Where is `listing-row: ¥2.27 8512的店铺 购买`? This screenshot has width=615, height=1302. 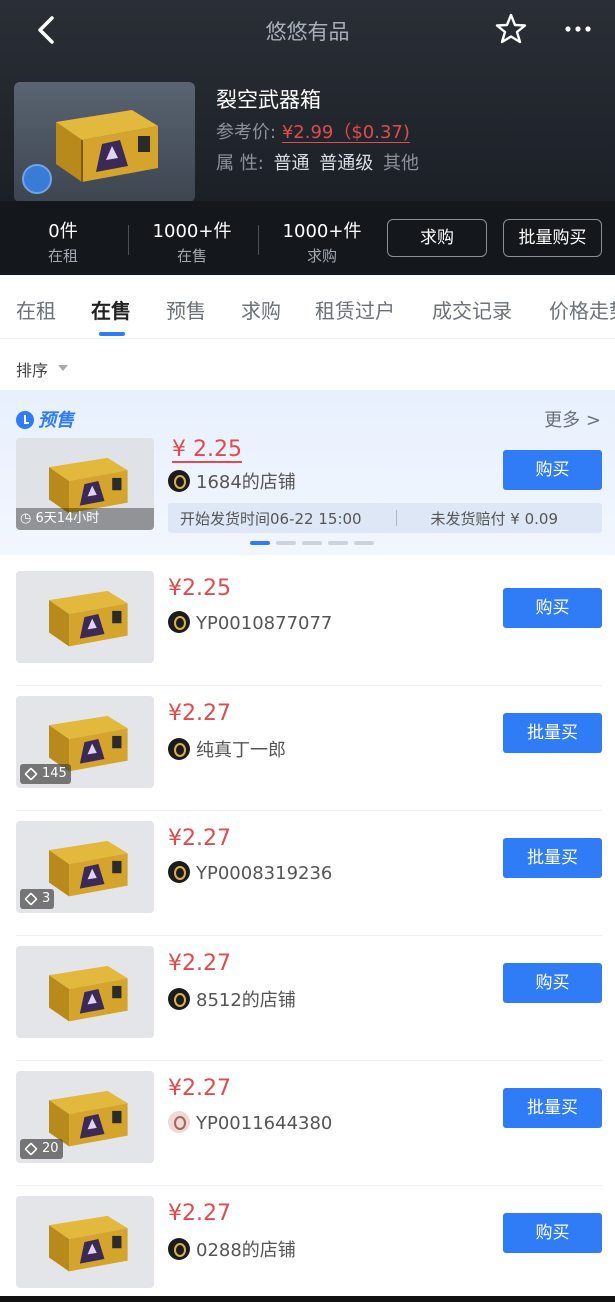 listing-row: ¥2.27 8512的店铺 购买 is located at coordinates (307, 998).